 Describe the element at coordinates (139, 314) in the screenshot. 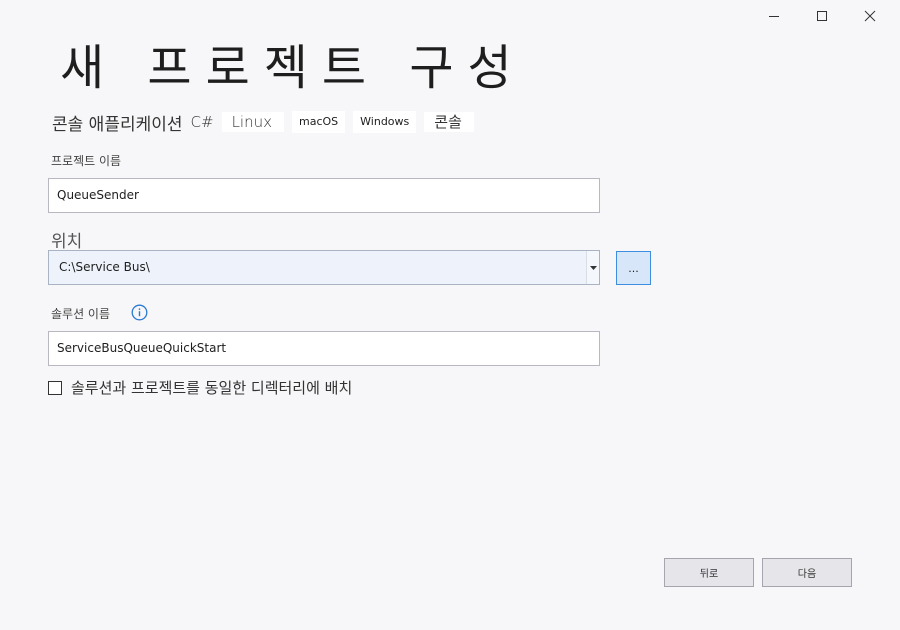

I see `info-icon` at that location.